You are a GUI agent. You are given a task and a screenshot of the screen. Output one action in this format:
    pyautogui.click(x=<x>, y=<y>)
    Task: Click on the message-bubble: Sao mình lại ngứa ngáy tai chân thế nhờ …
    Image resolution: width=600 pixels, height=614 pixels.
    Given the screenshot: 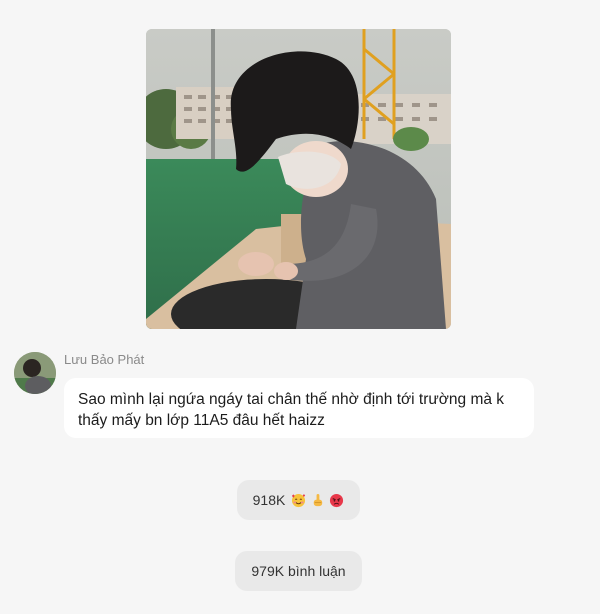 What is the action you would take?
    pyautogui.click(x=299, y=408)
    